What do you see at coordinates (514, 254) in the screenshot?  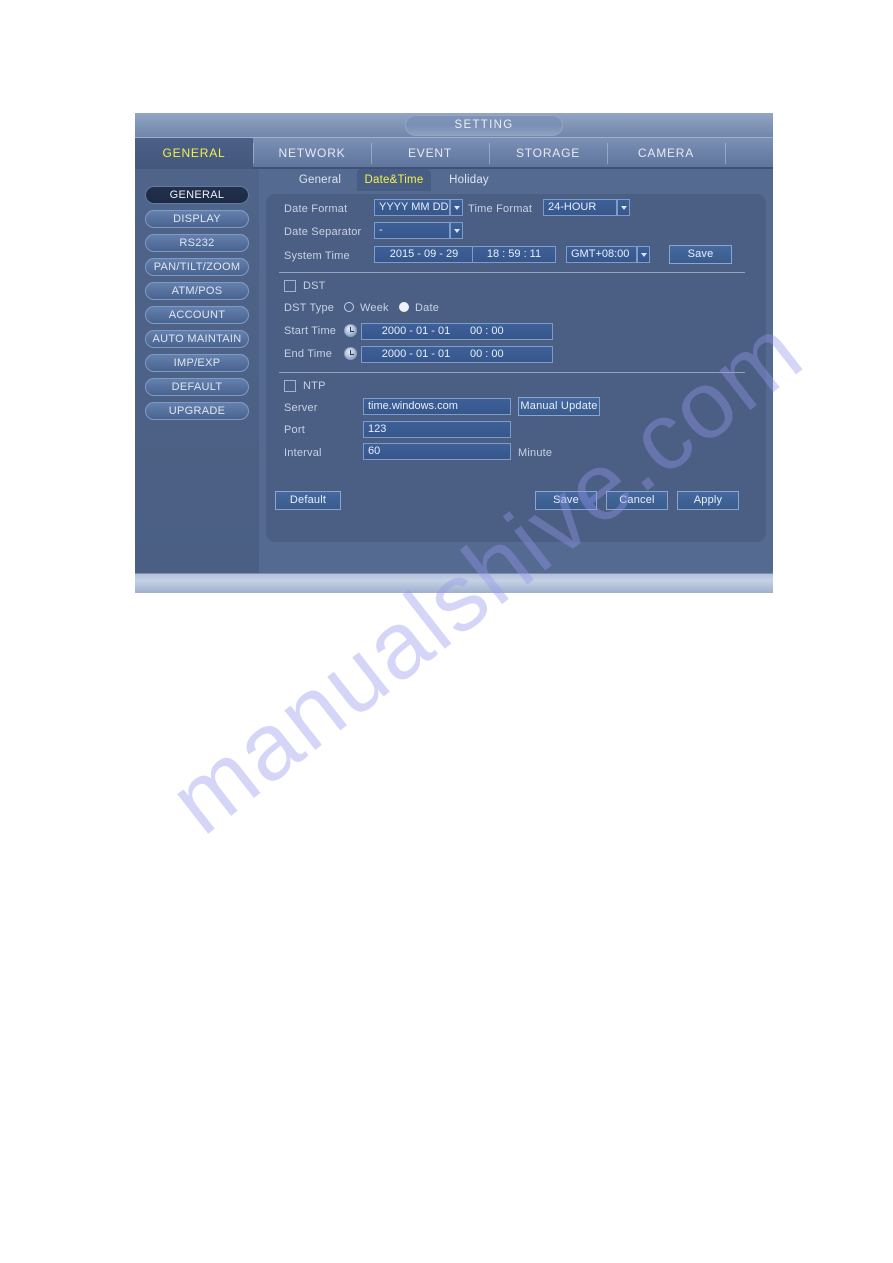 I see `system-time-clock: 18 : 59 : 11` at bounding box center [514, 254].